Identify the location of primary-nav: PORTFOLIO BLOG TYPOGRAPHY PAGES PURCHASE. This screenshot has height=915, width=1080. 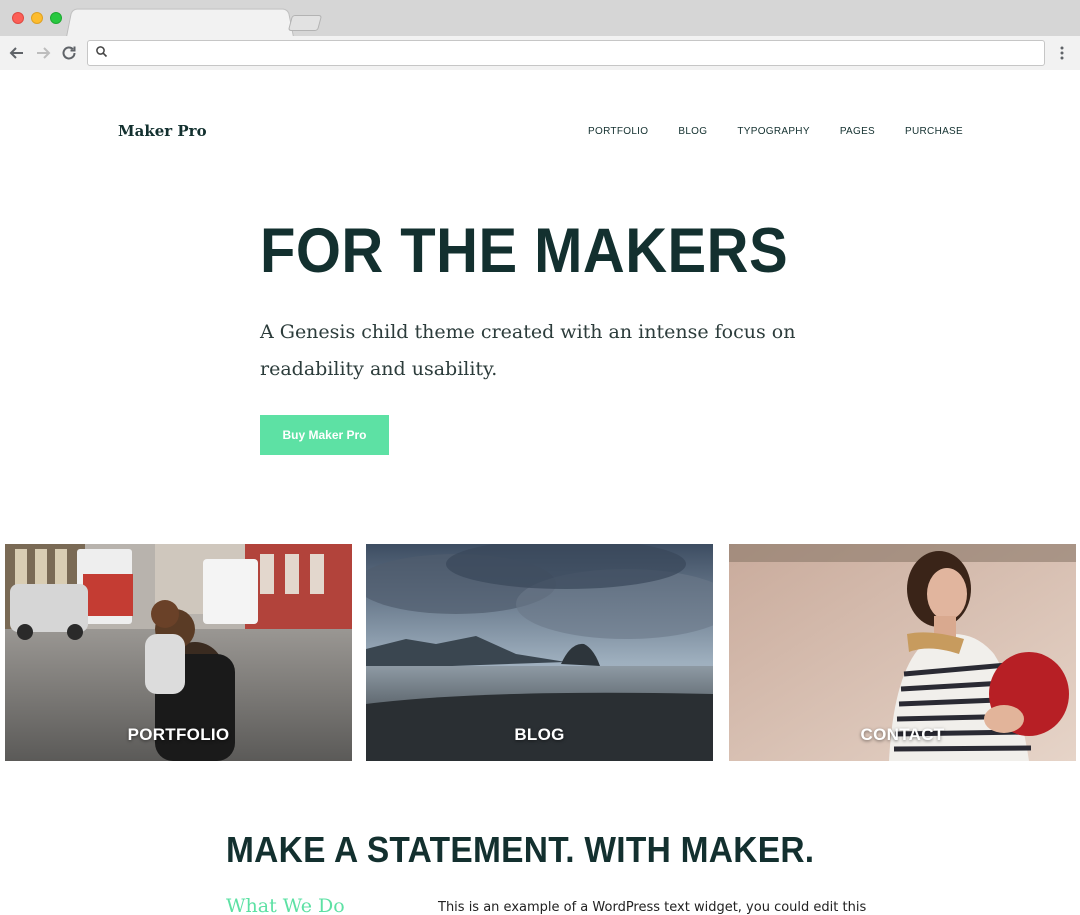
(775, 131).